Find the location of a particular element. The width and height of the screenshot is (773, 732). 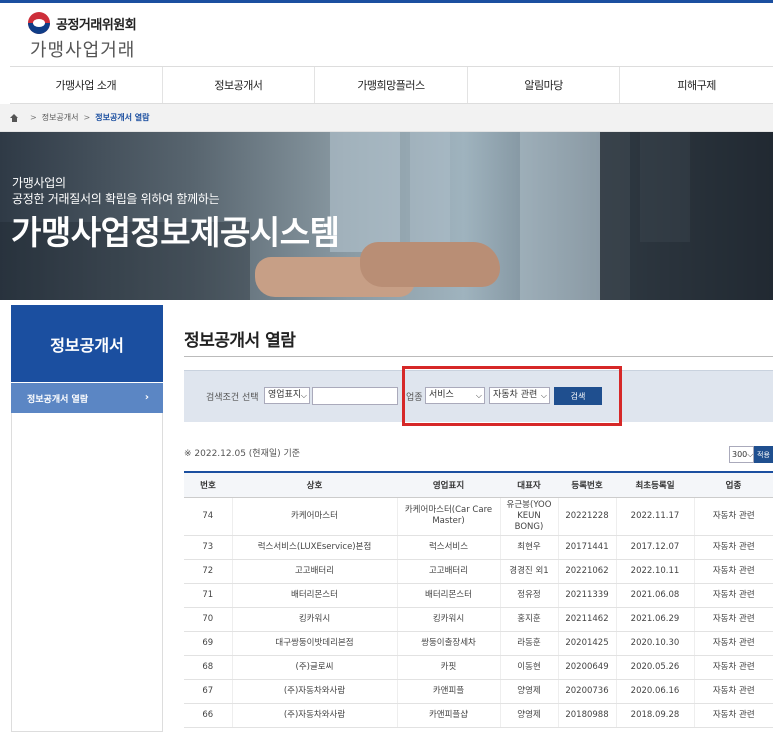

column-header: 대표자 is located at coordinates (529, 484).